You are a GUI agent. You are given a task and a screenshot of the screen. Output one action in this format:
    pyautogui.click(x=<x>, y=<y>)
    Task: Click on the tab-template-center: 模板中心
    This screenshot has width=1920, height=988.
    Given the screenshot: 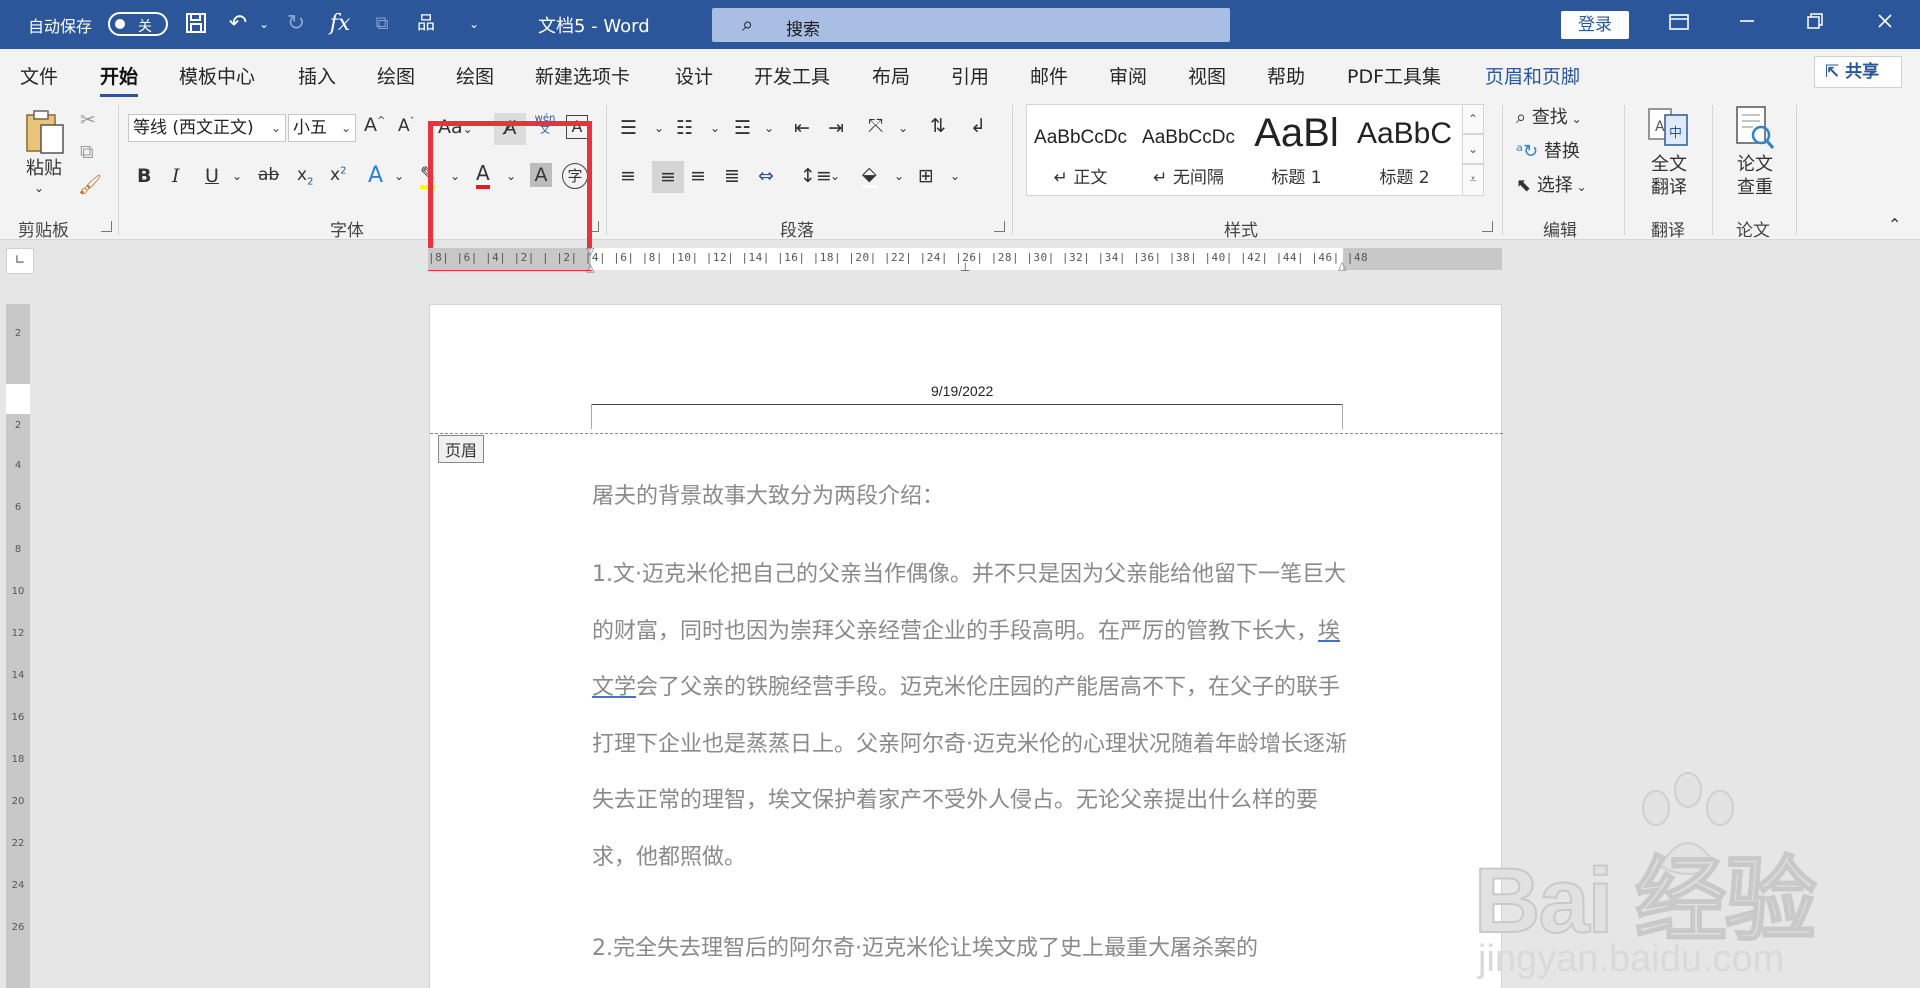 What is the action you would take?
    pyautogui.click(x=217, y=75)
    